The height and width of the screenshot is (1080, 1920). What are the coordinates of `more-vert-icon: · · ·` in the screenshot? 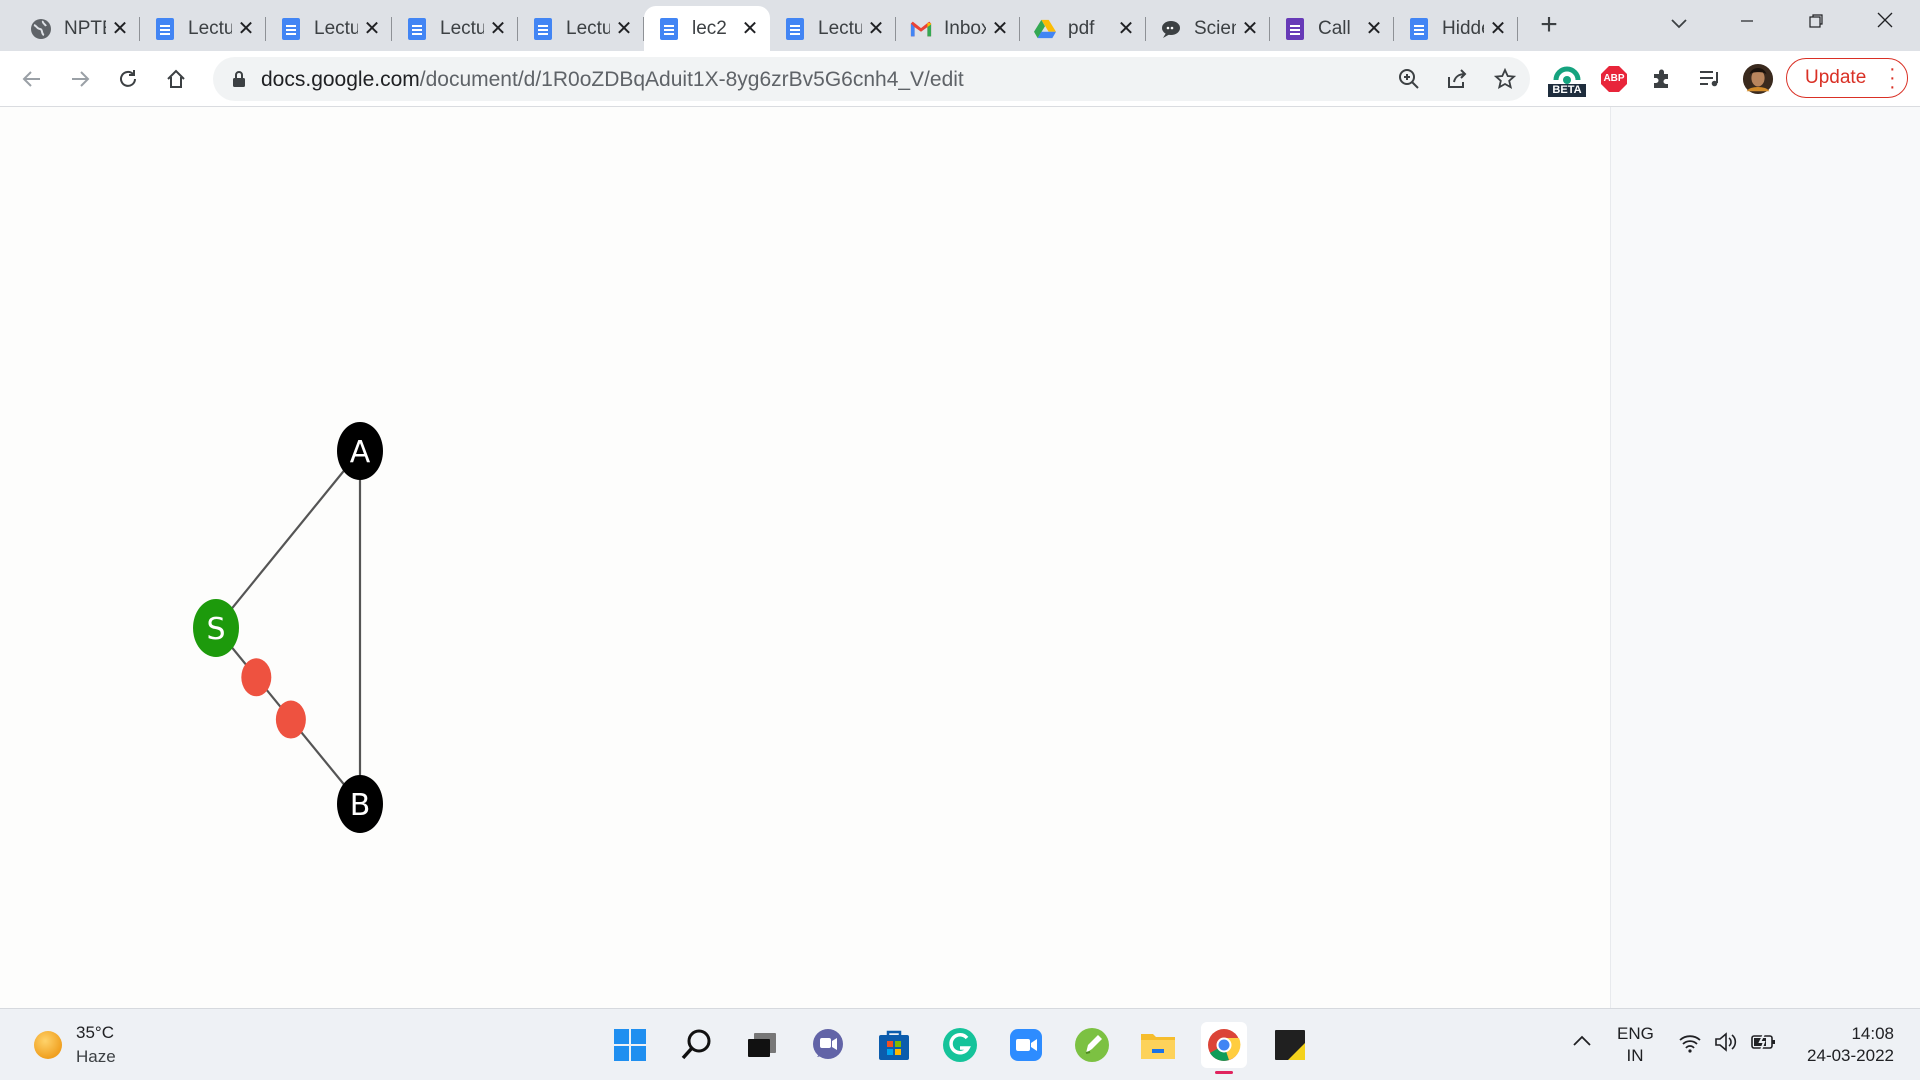 It's located at (1892, 78).